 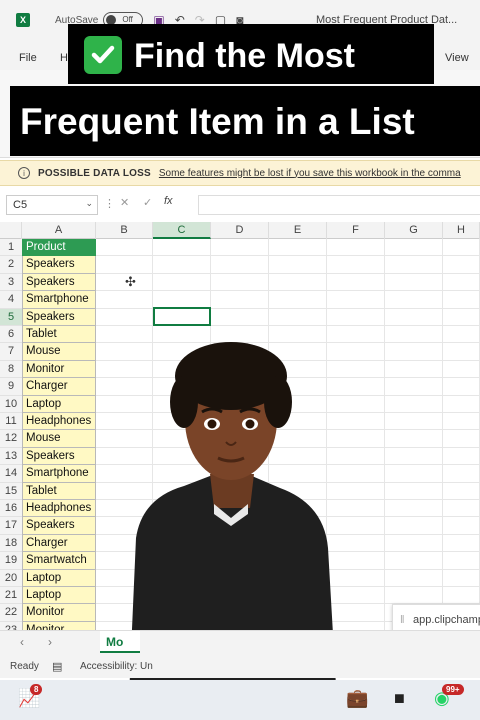 I want to click on accessibility-status: Accessibility: Un, so click(x=125, y=666).